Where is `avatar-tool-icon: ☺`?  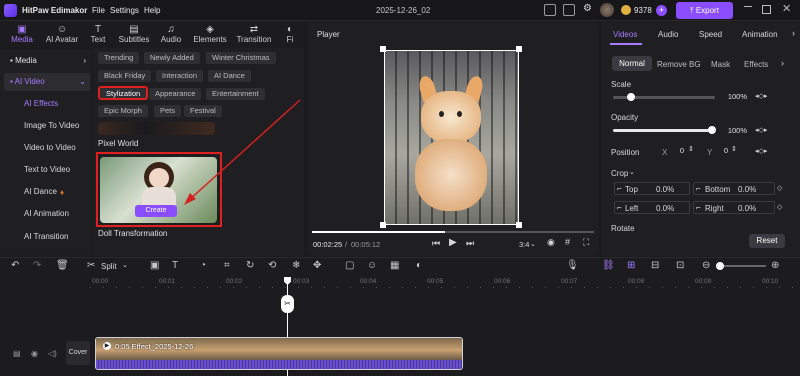 avatar-tool-icon: ☺ is located at coordinates (372, 266).